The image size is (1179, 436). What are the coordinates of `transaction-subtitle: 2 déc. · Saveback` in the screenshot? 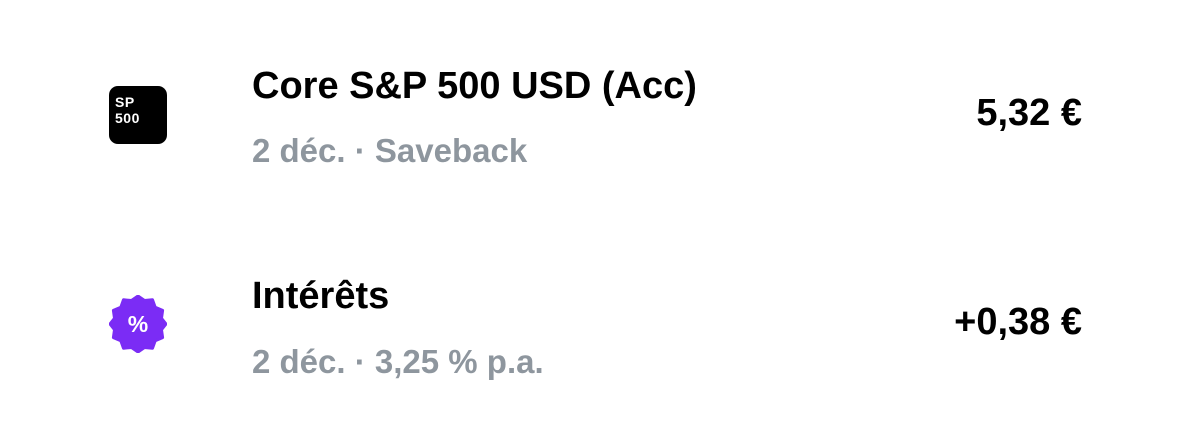 It's located at (390, 150).